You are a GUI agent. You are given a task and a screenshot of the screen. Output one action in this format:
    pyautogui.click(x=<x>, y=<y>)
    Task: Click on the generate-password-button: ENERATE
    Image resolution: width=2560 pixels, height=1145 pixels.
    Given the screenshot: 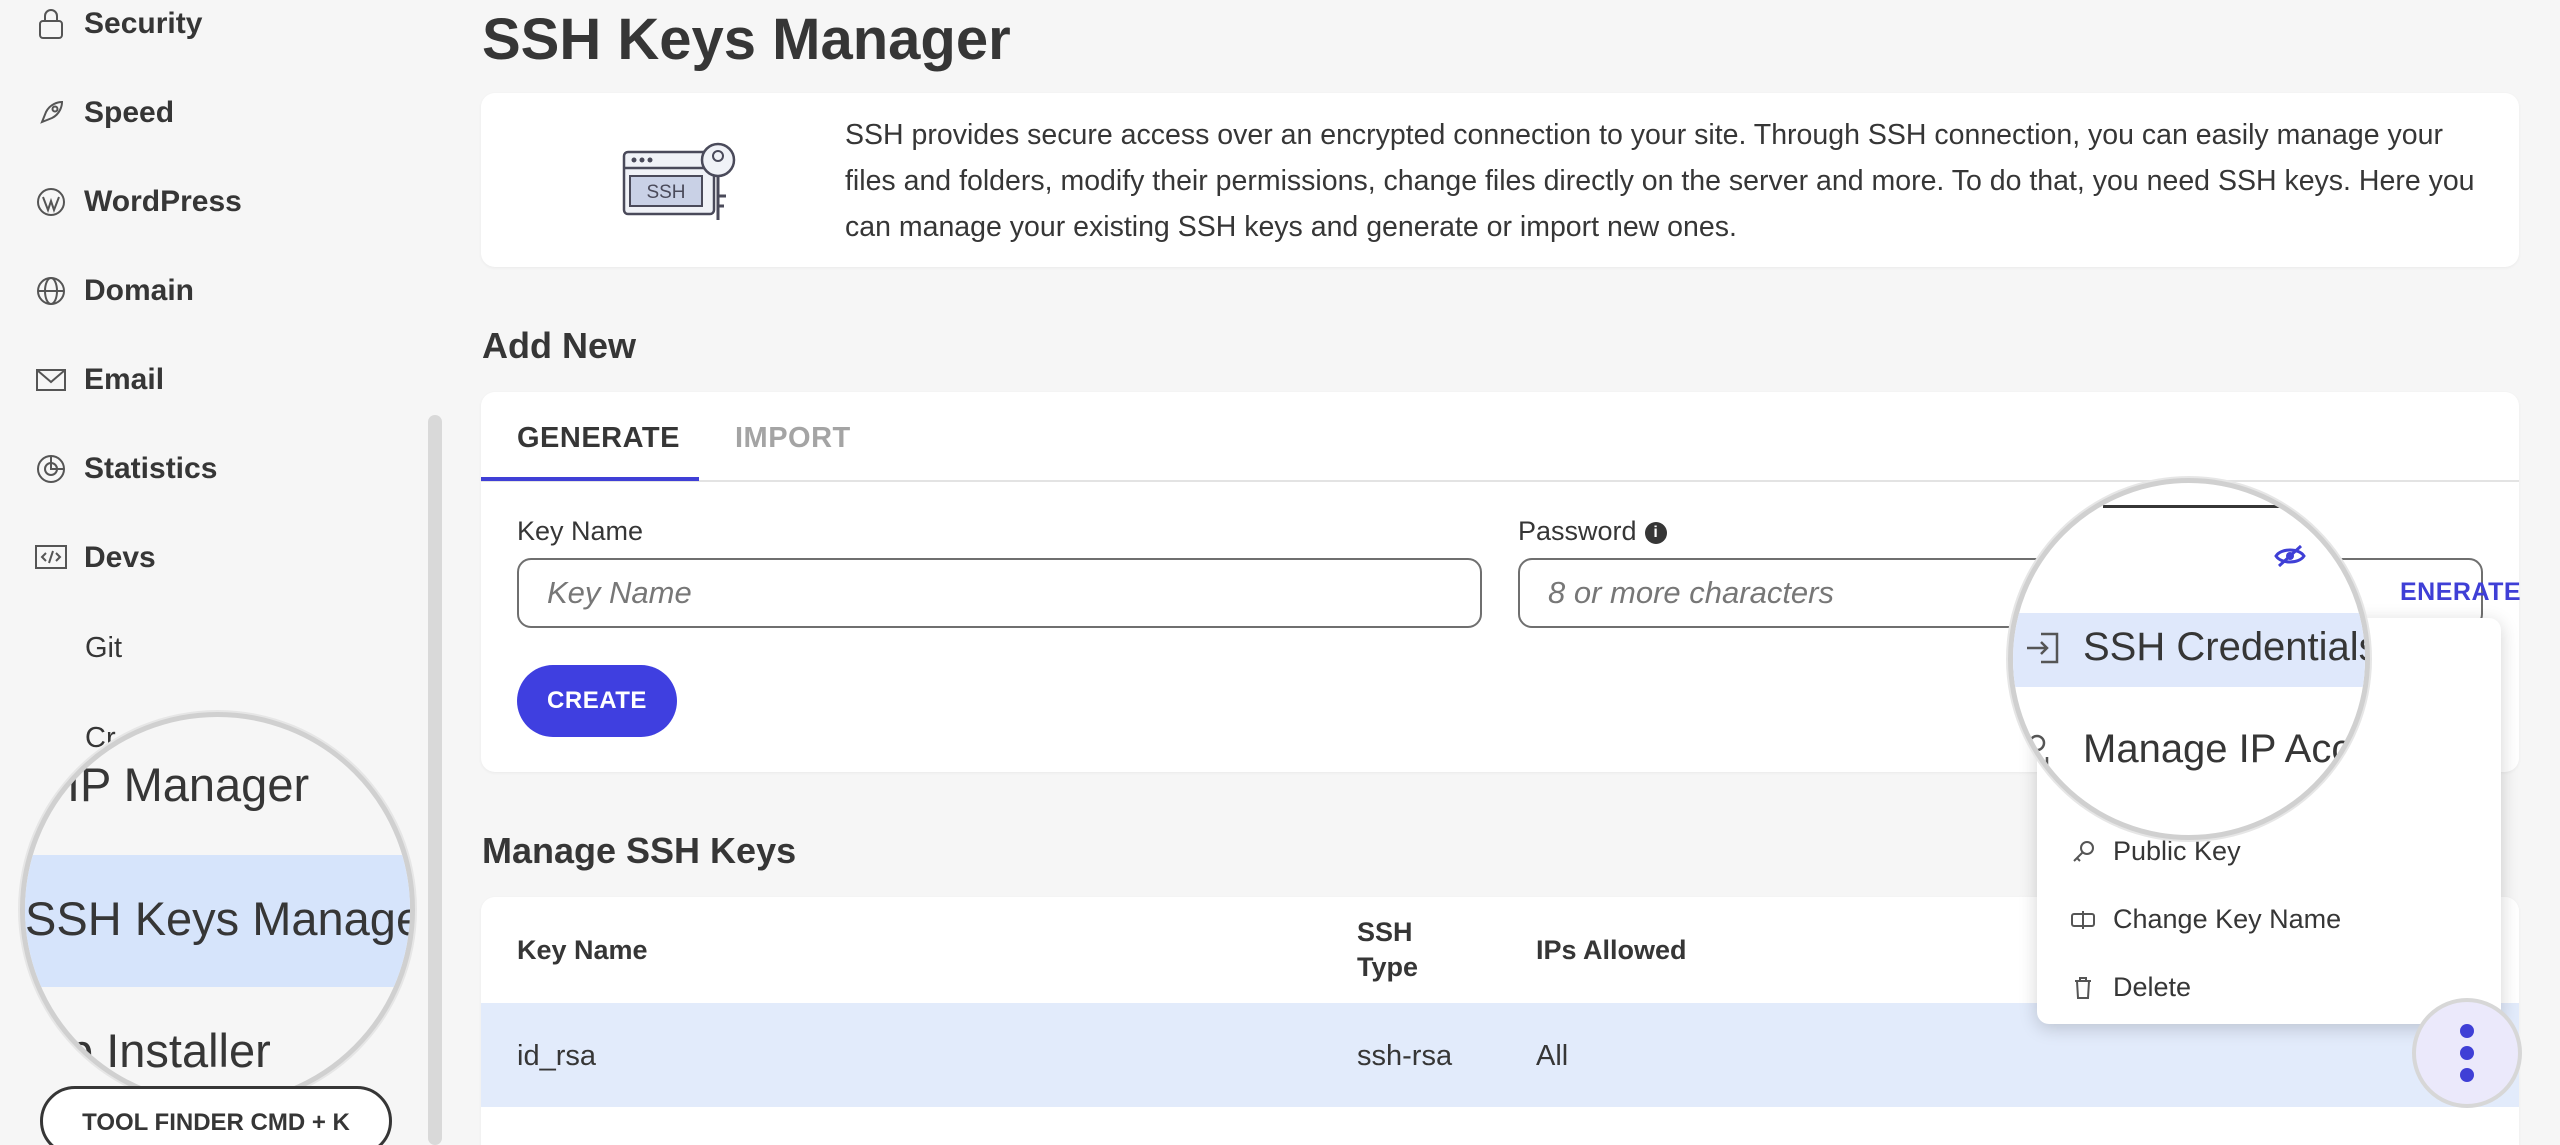 What is the action you would take?
    pyautogui.click(x=2460, y=592)
    